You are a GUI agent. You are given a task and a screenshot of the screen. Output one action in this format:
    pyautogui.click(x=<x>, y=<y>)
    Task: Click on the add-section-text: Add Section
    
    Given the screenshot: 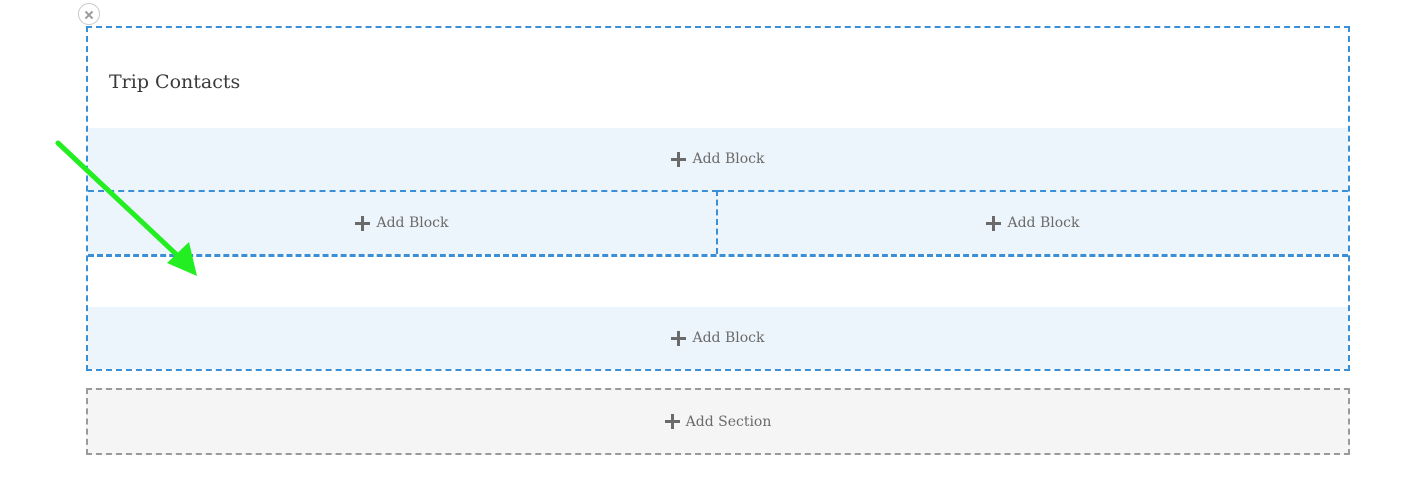 What is the action you would take?
    pyautogui.click(x=728, y=421)
    